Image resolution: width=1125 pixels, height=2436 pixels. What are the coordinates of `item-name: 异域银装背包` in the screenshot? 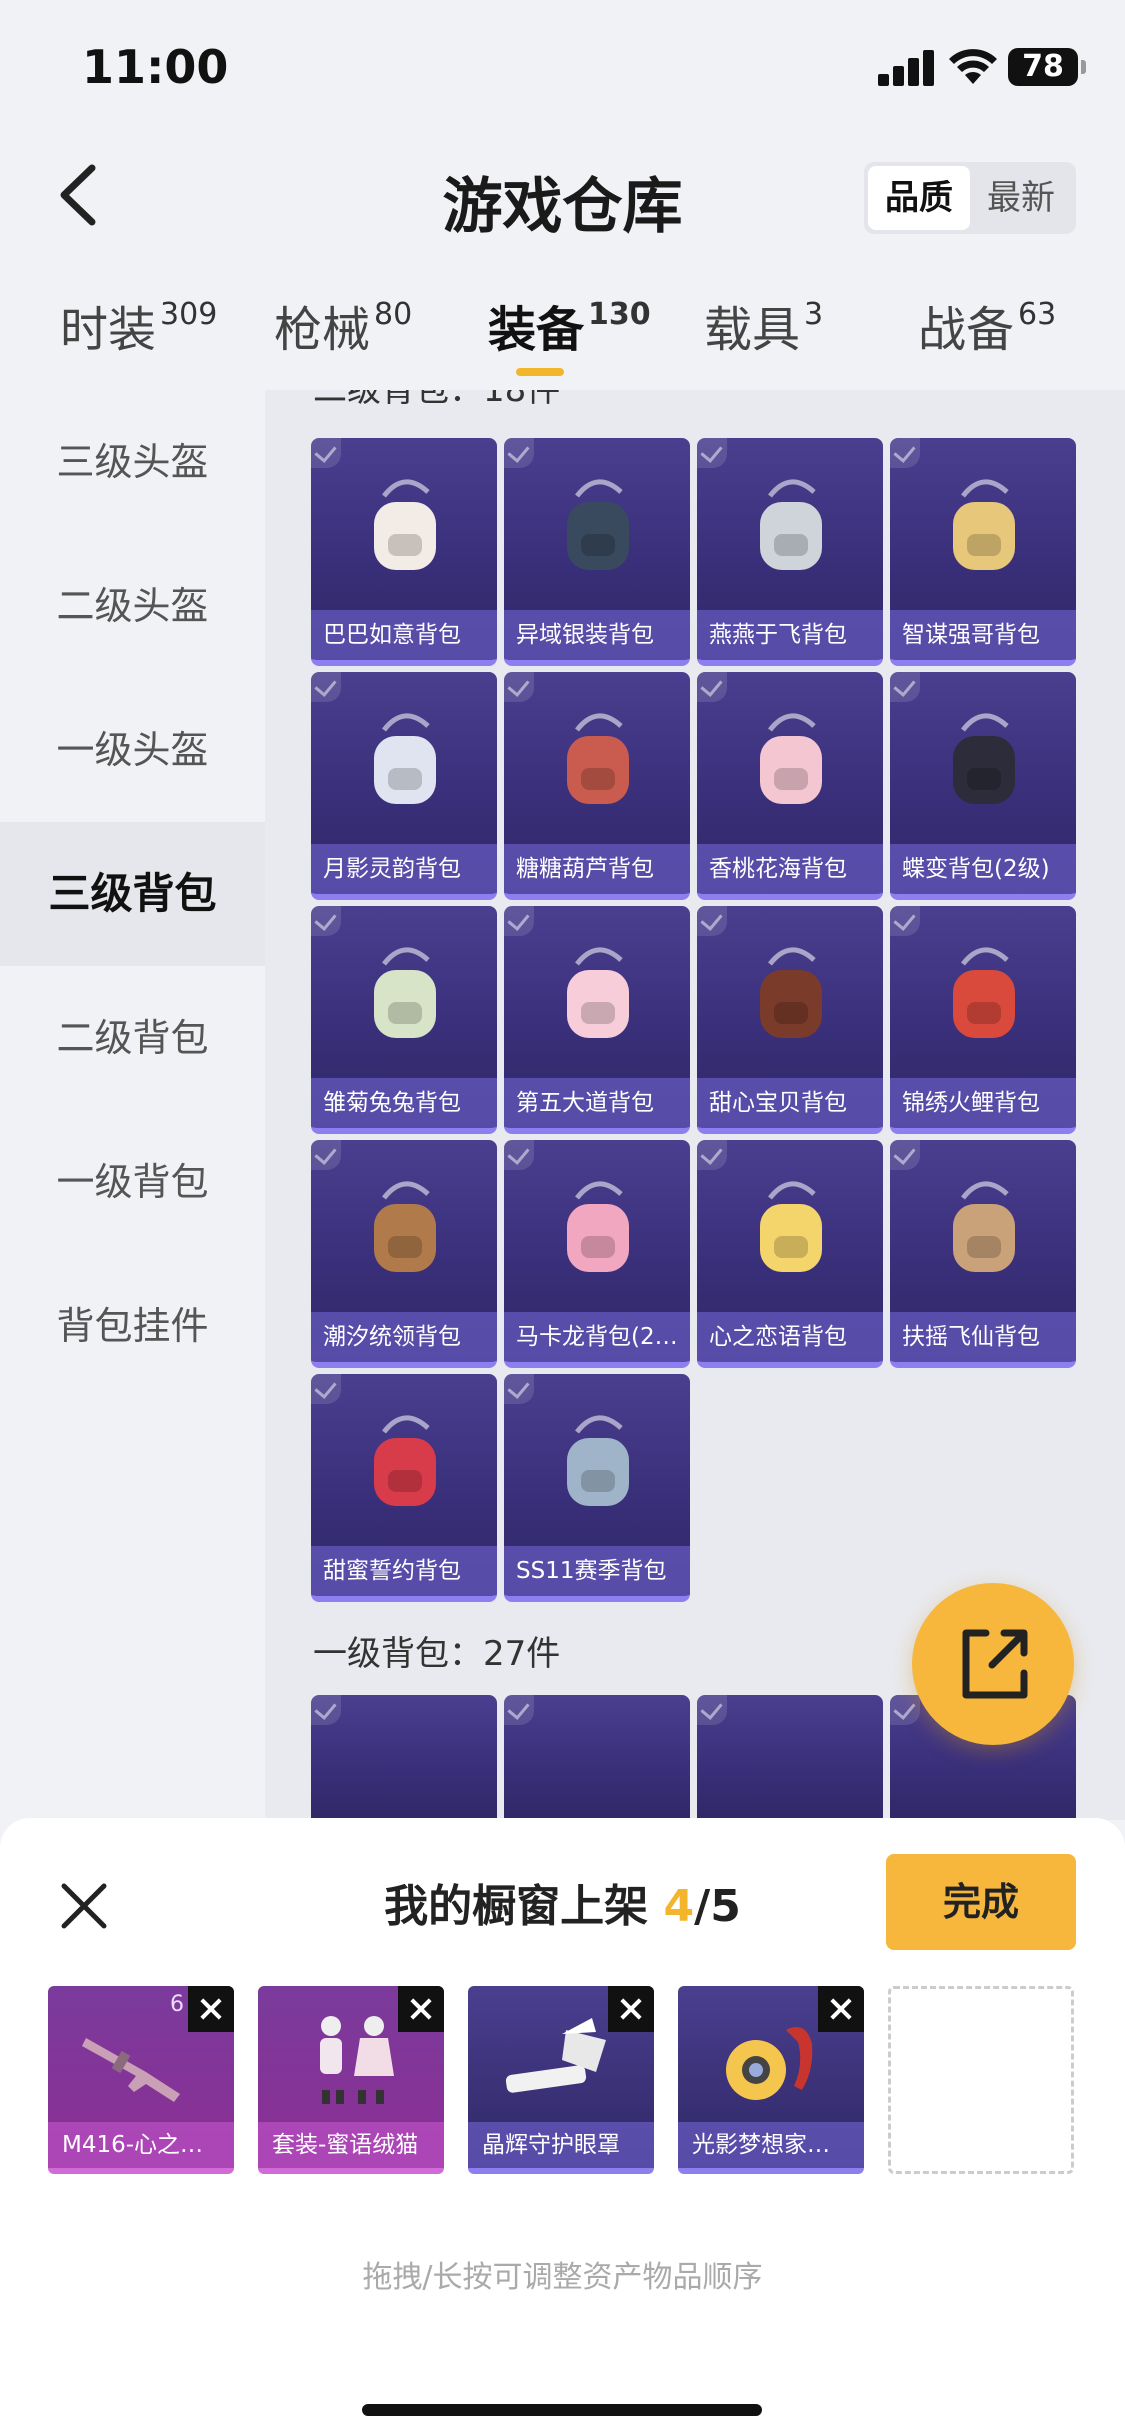 It's located at (597, 635).